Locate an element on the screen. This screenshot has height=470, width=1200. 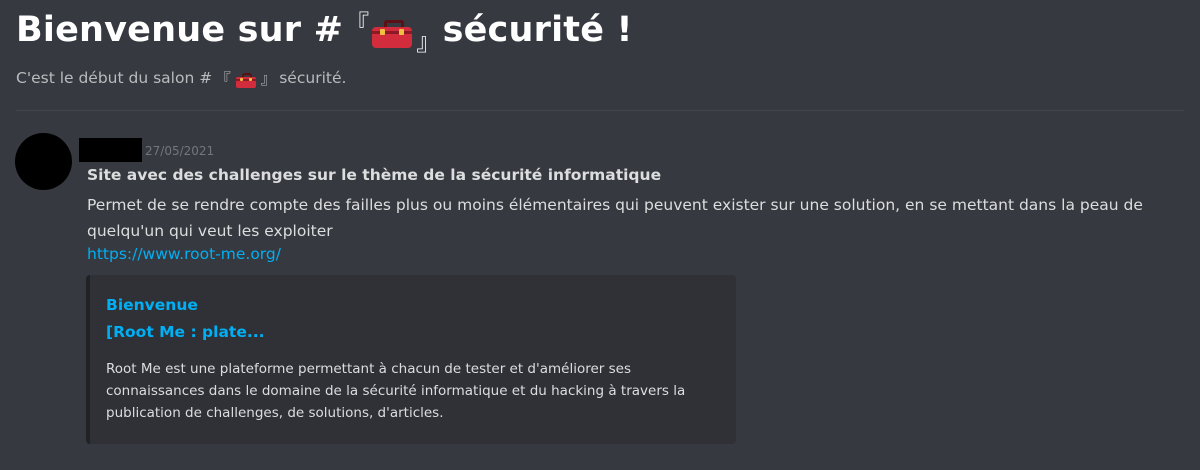
message-link: https://www.root-me.org/ is located at coordinates (184, 254).